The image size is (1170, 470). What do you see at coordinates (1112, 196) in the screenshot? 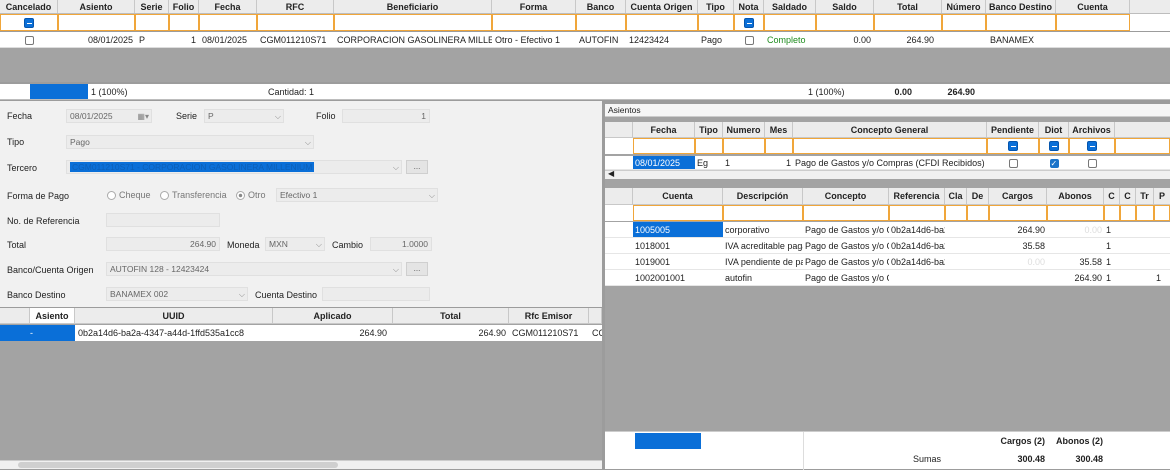
I see `col-c1: C` at bounding box center [1112, 196].